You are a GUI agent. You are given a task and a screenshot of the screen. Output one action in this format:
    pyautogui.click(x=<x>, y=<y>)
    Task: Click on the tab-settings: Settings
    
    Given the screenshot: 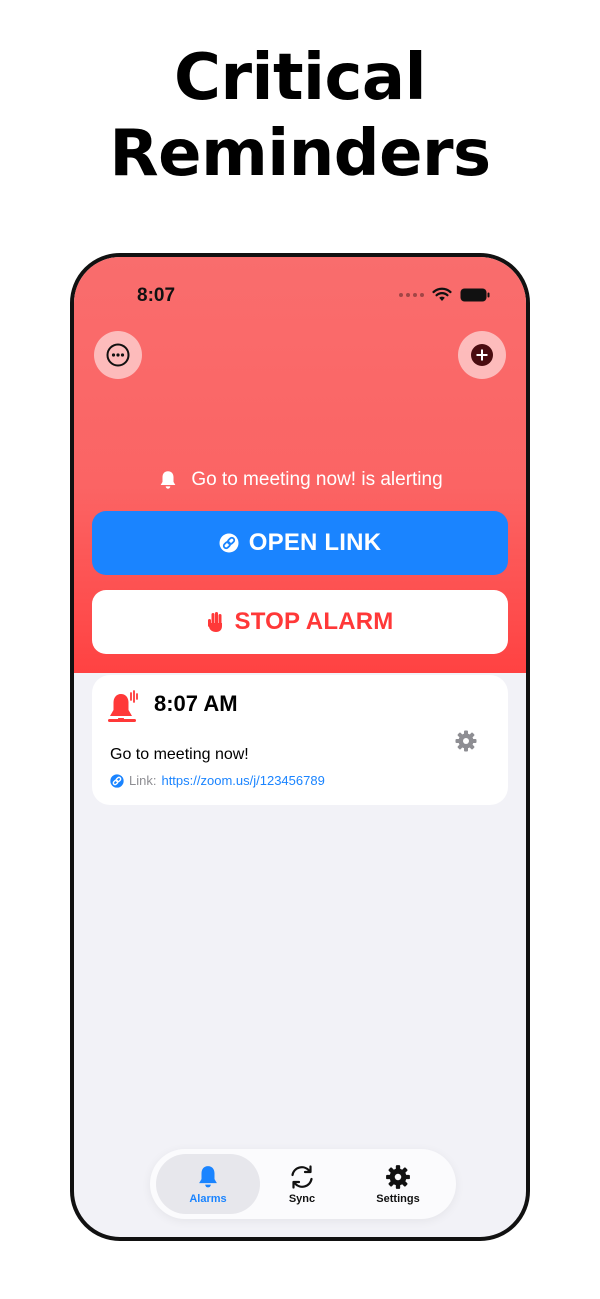 What is the action you would take?
    pyautogui.click(x=398, y=1184)
    